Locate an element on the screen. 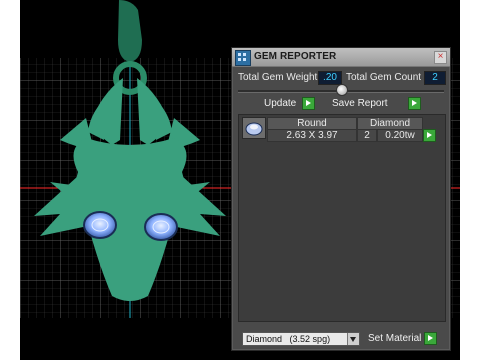 The image size is (480, 360). close-icon: × is located at coordinates (440, 57).